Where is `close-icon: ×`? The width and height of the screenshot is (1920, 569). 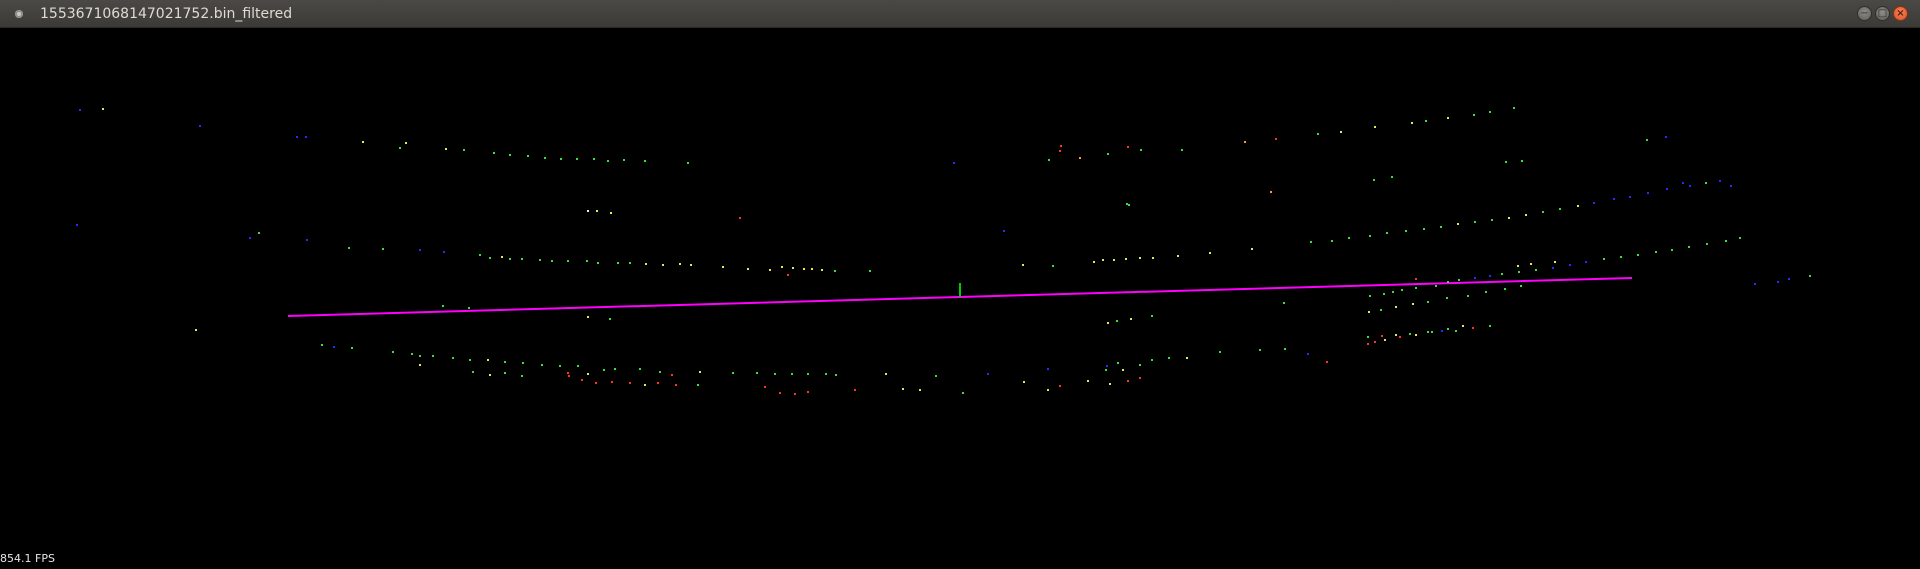 close-icon: × is located at coordinates (1900, 13).